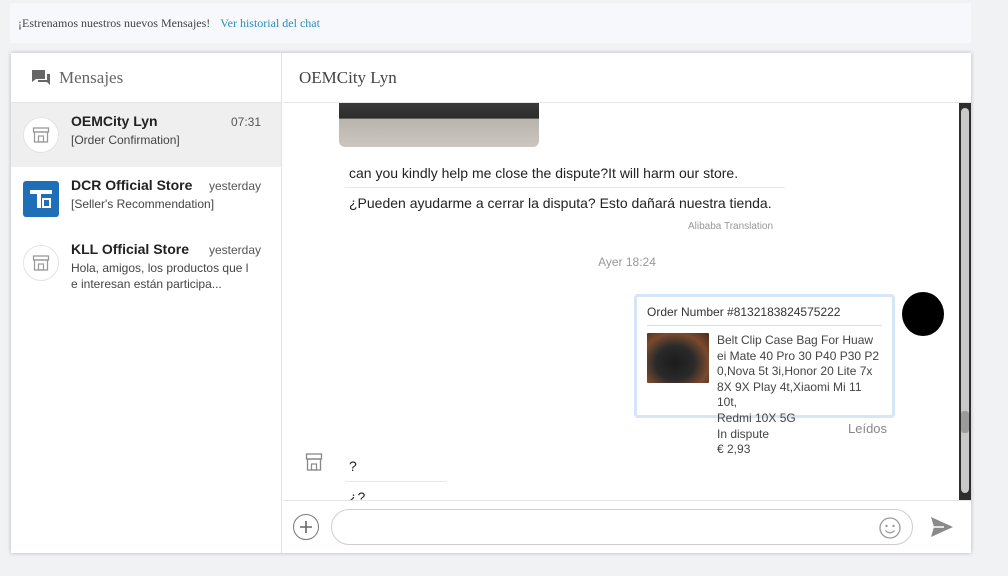  Describe the element at coordinates (627, 262) in the screenshot. I see `message-timestamp: Ayer 18:24` at that location.